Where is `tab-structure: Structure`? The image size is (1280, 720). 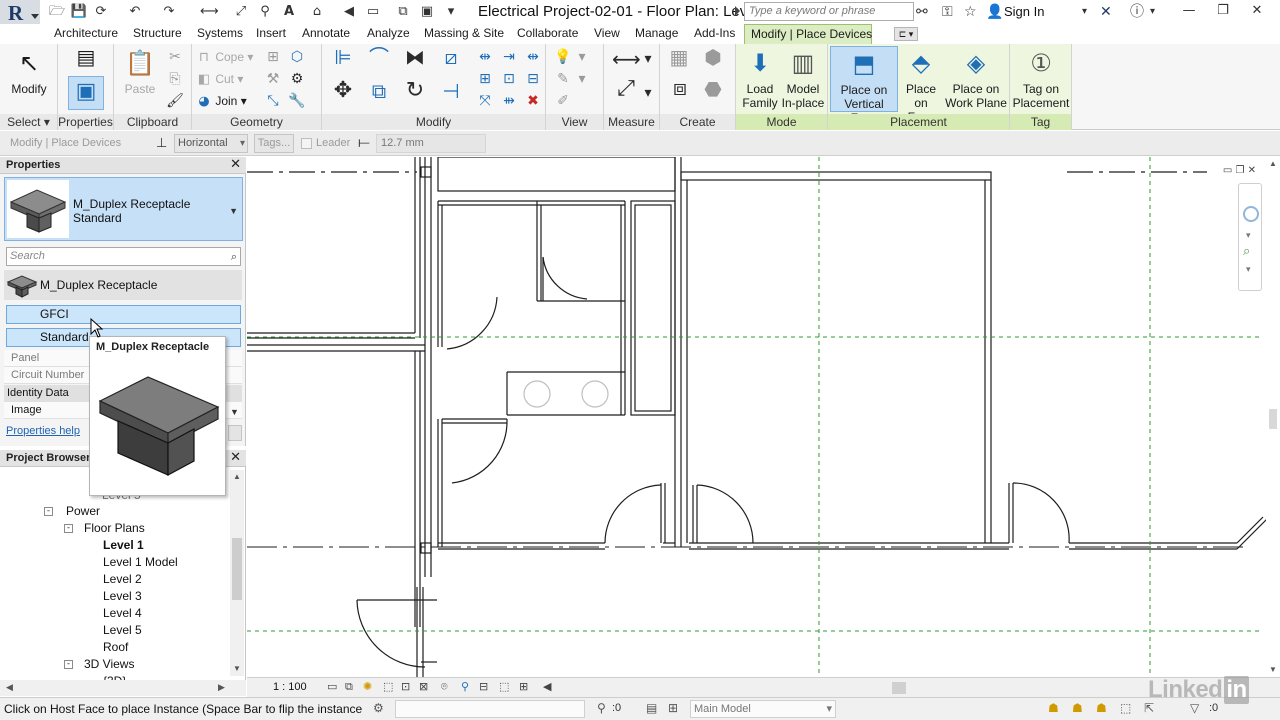
tab-structure: Structure is located at coordinates (157, 34).